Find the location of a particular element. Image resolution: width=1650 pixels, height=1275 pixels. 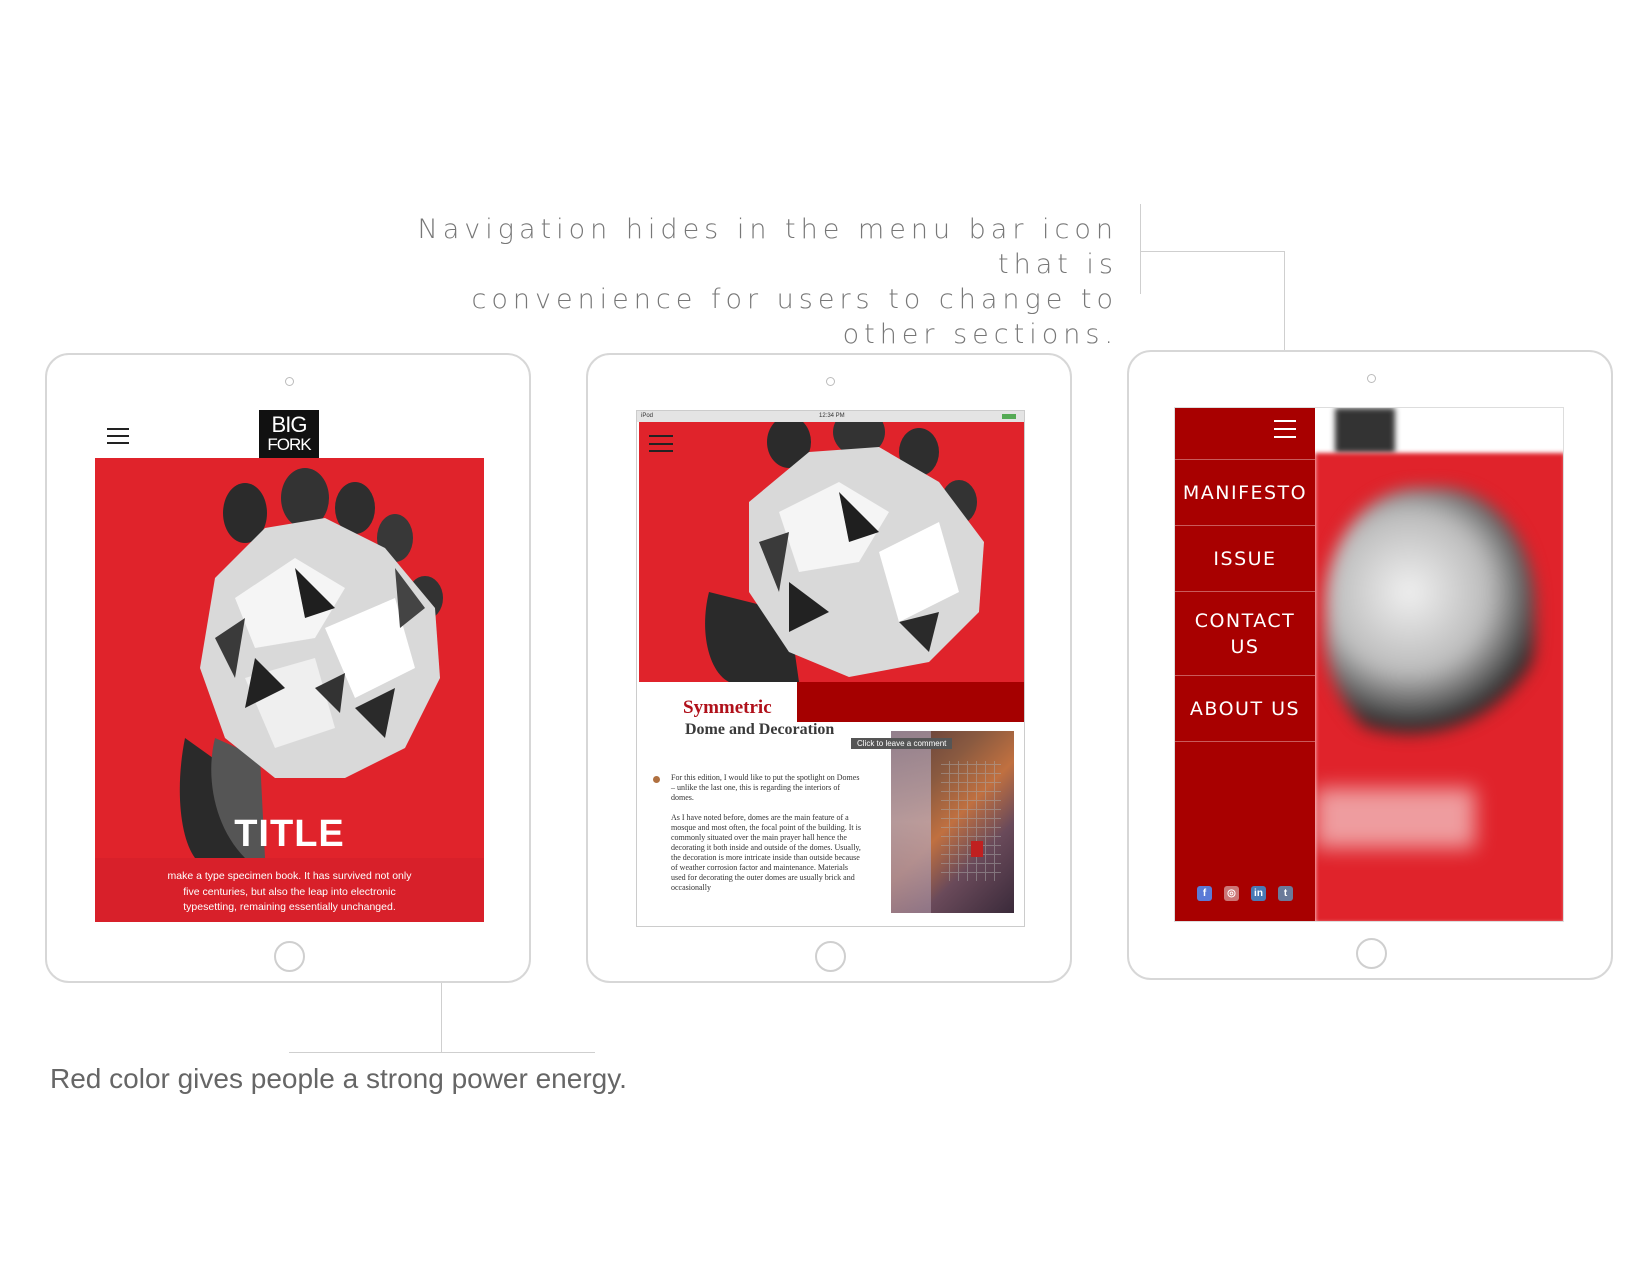

logo-line1: BIG is located at coordinates (289, 424).